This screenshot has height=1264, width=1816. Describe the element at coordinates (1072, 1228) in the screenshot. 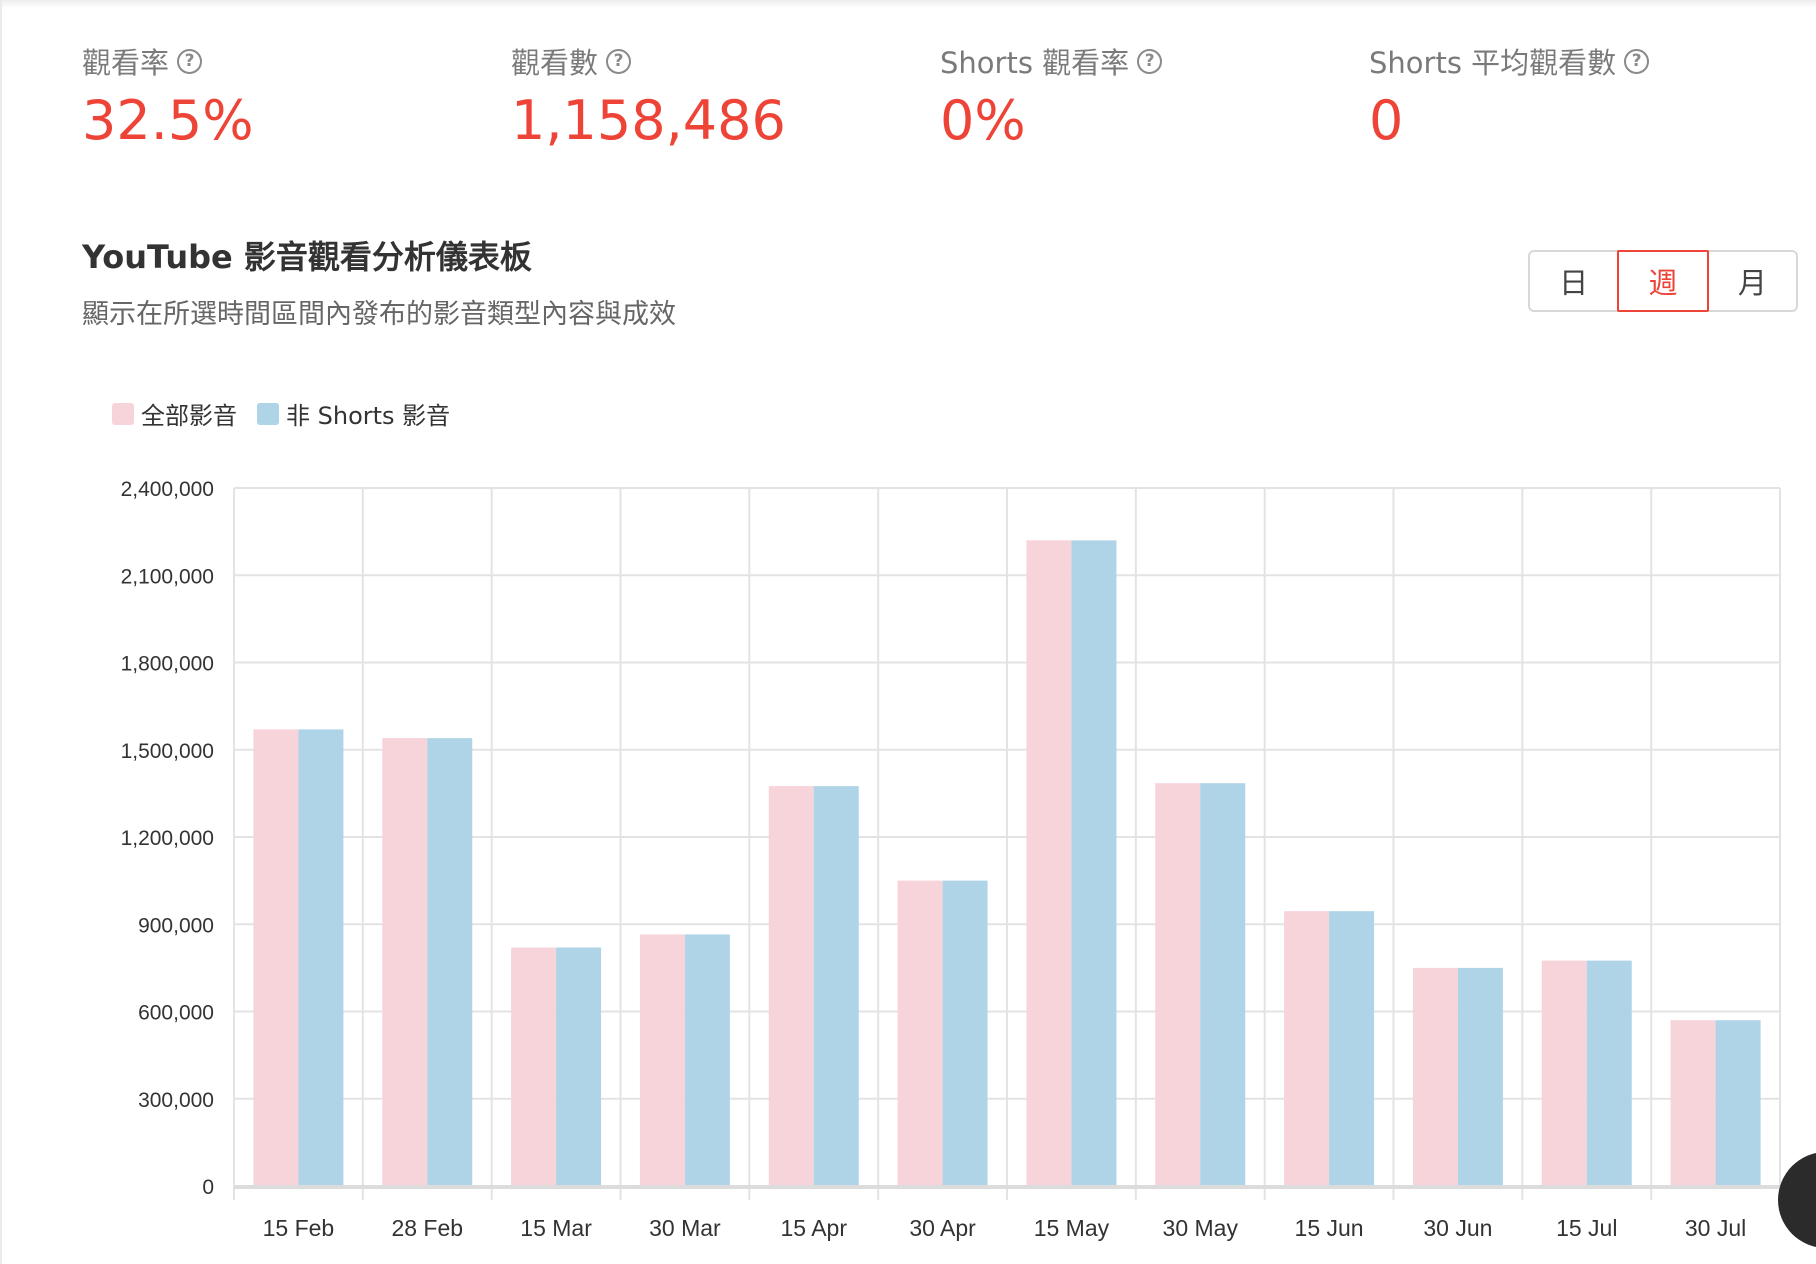

I see `x-tick-label: 15 May` at that location.